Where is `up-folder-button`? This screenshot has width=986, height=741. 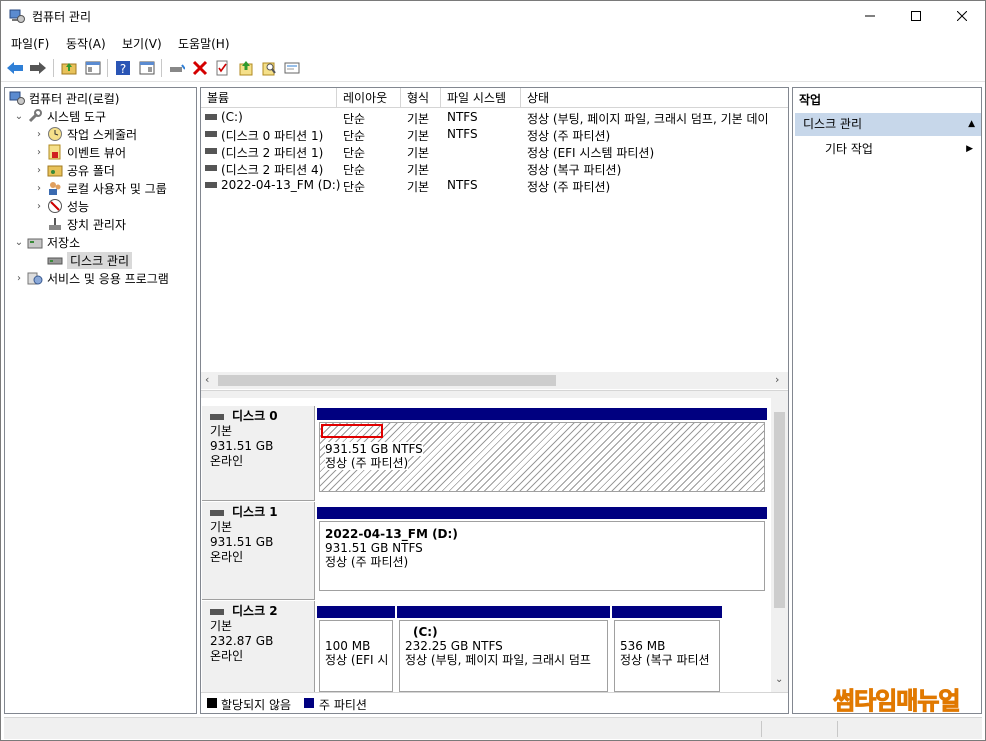
up-folder-button is located at coordinates (69, 68).